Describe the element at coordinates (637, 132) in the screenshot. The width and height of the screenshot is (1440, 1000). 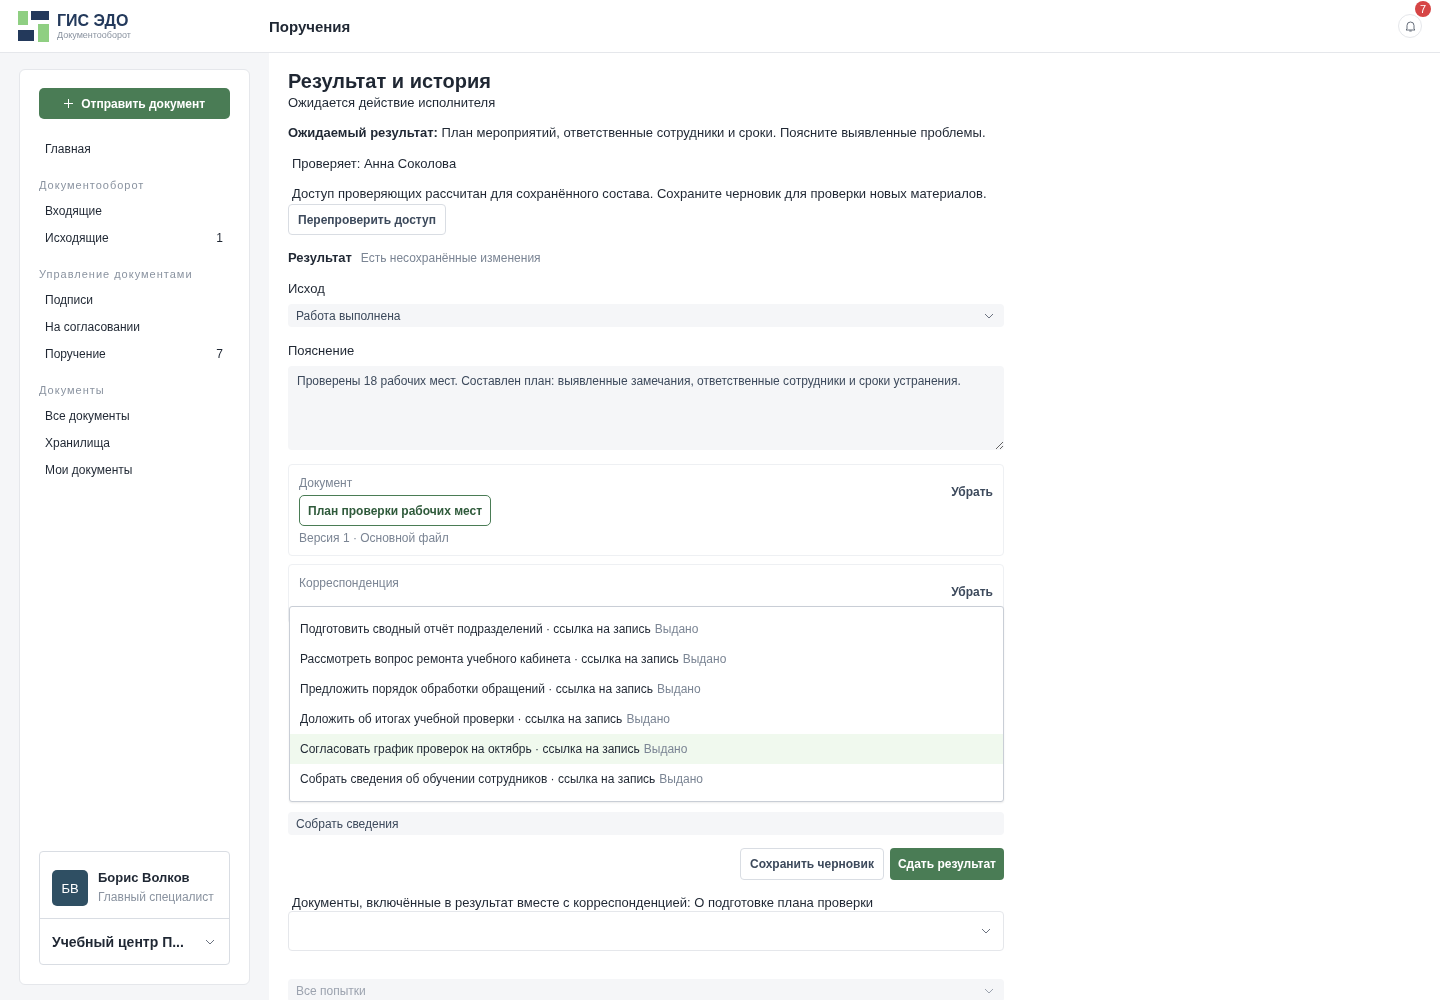
I see `expected-result-text: Ожидаемый результат: План мероприятий, ответственные сотрудники и сроки. Поясните выявленные проблемы.` at that location.